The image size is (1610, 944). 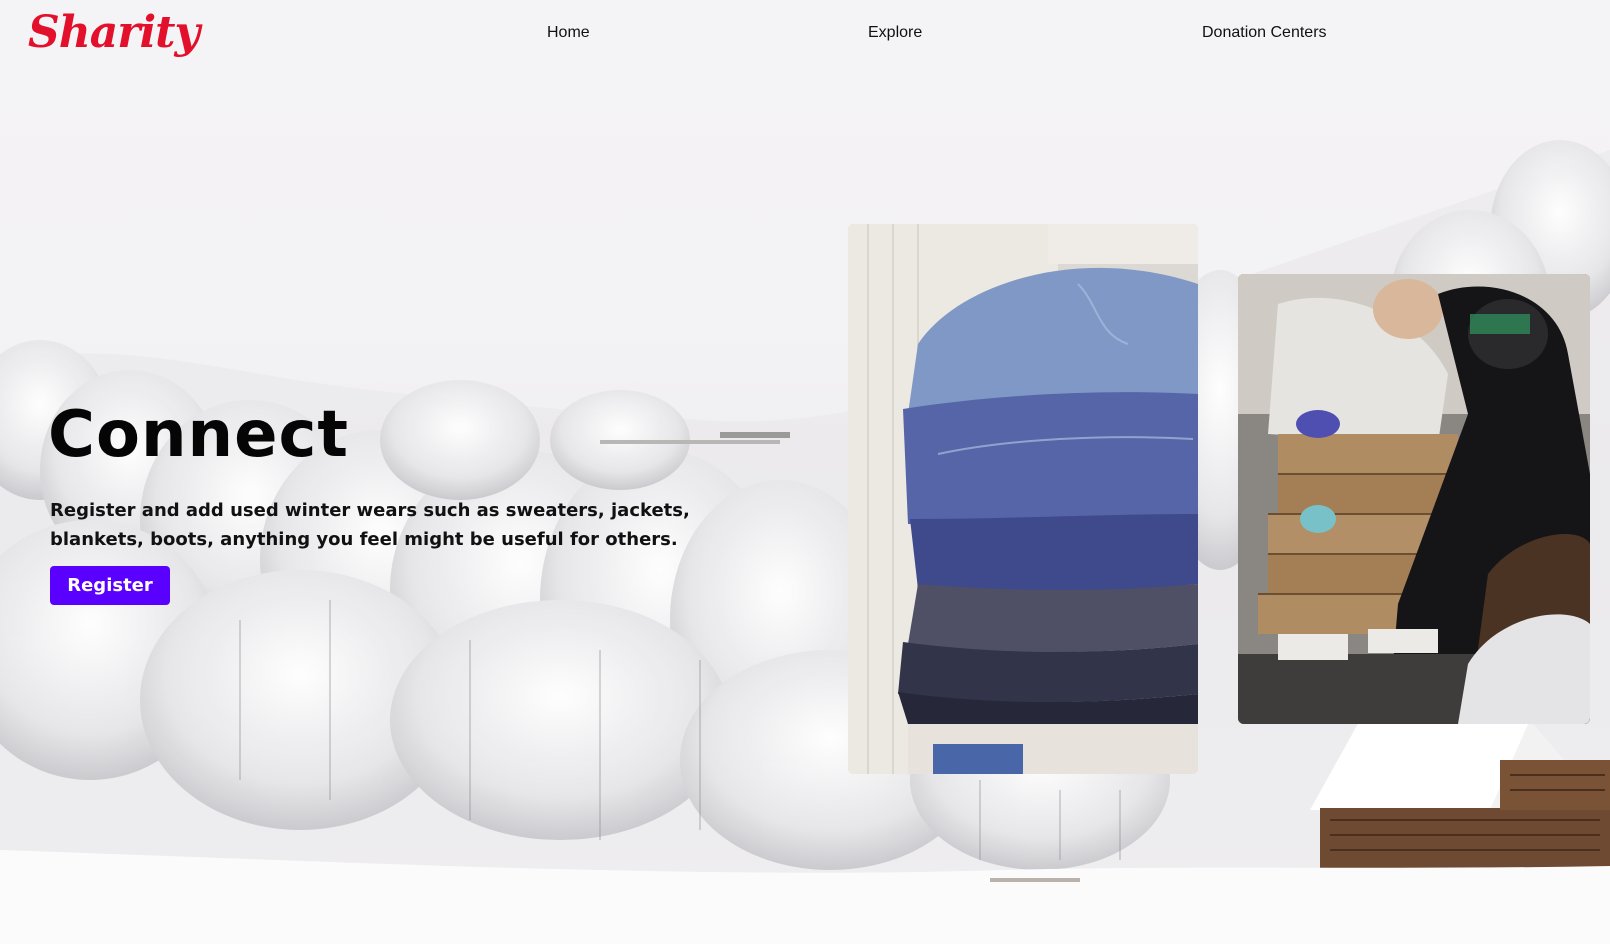 I want to click on nav-donation-centers-link: Donation Centers, so click(x=1264, y=33).